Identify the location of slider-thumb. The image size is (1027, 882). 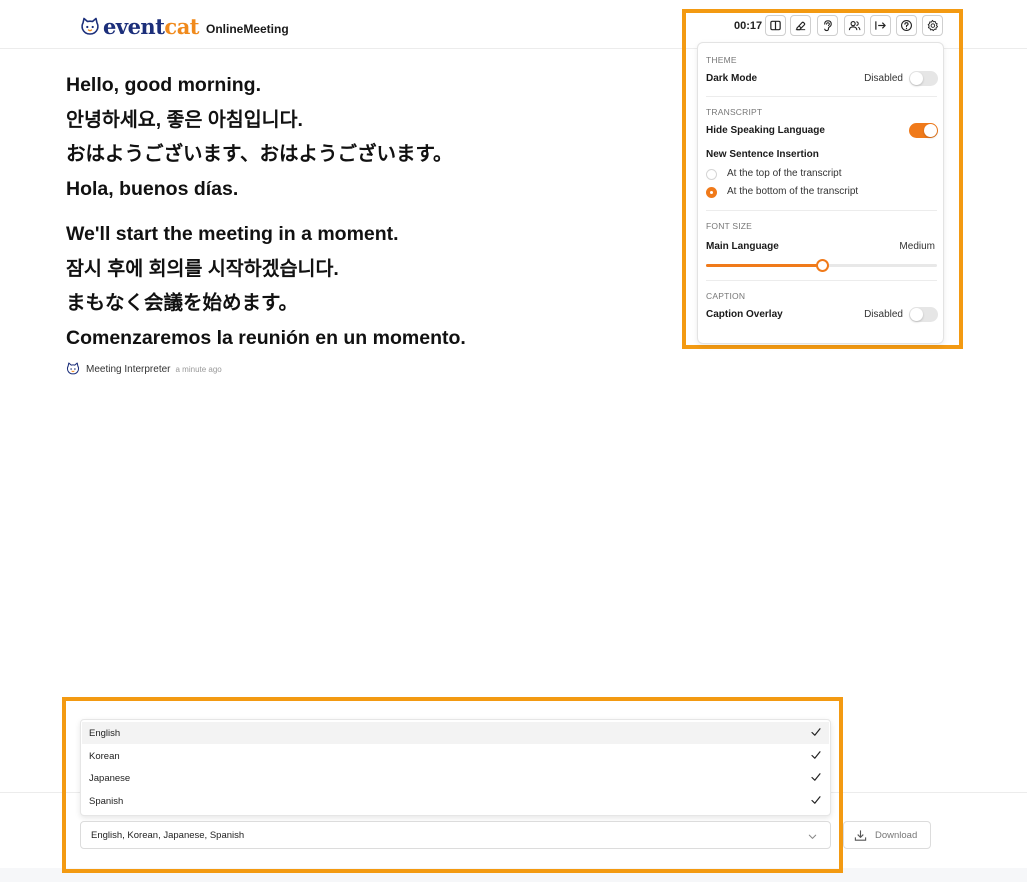
(822, 265).